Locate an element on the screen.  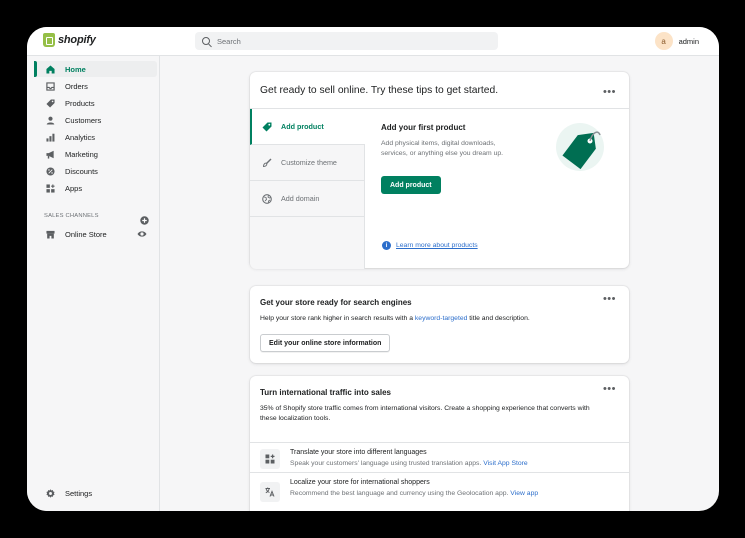
sidebar-item-label: Orders is located at coordinates (76, 86).